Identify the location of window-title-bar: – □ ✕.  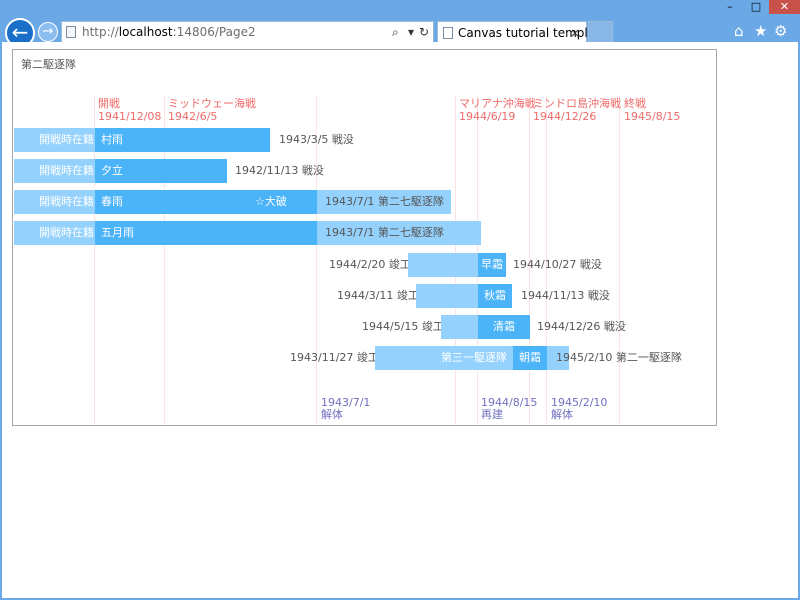
(400, 7).